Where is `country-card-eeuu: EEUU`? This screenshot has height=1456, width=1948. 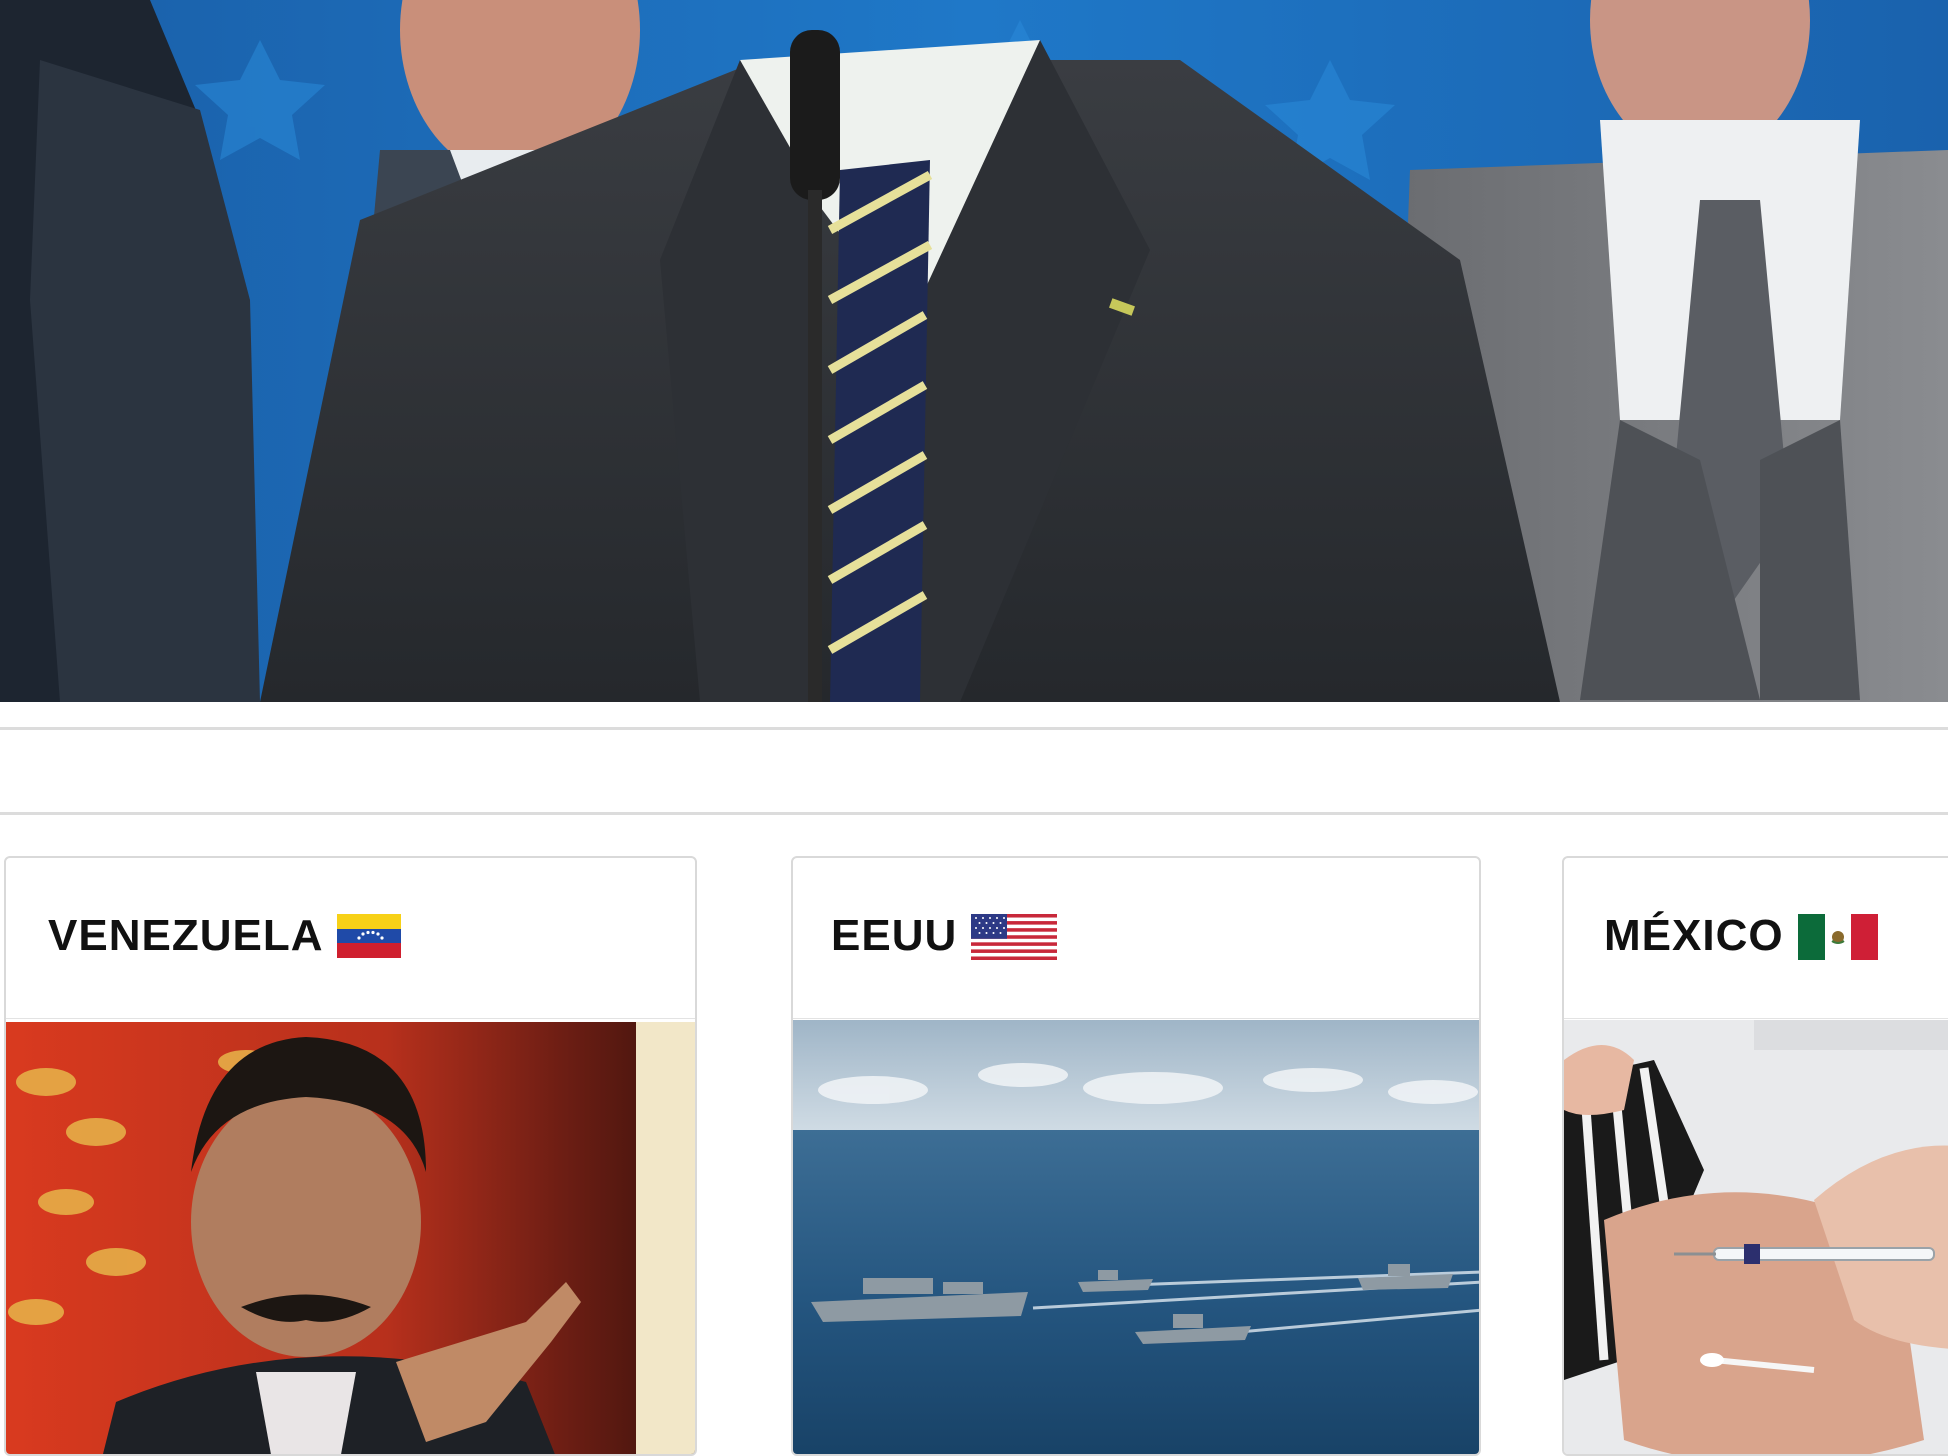 country-card-eeuu: EEUU is located at coordinates (1136, 1156).